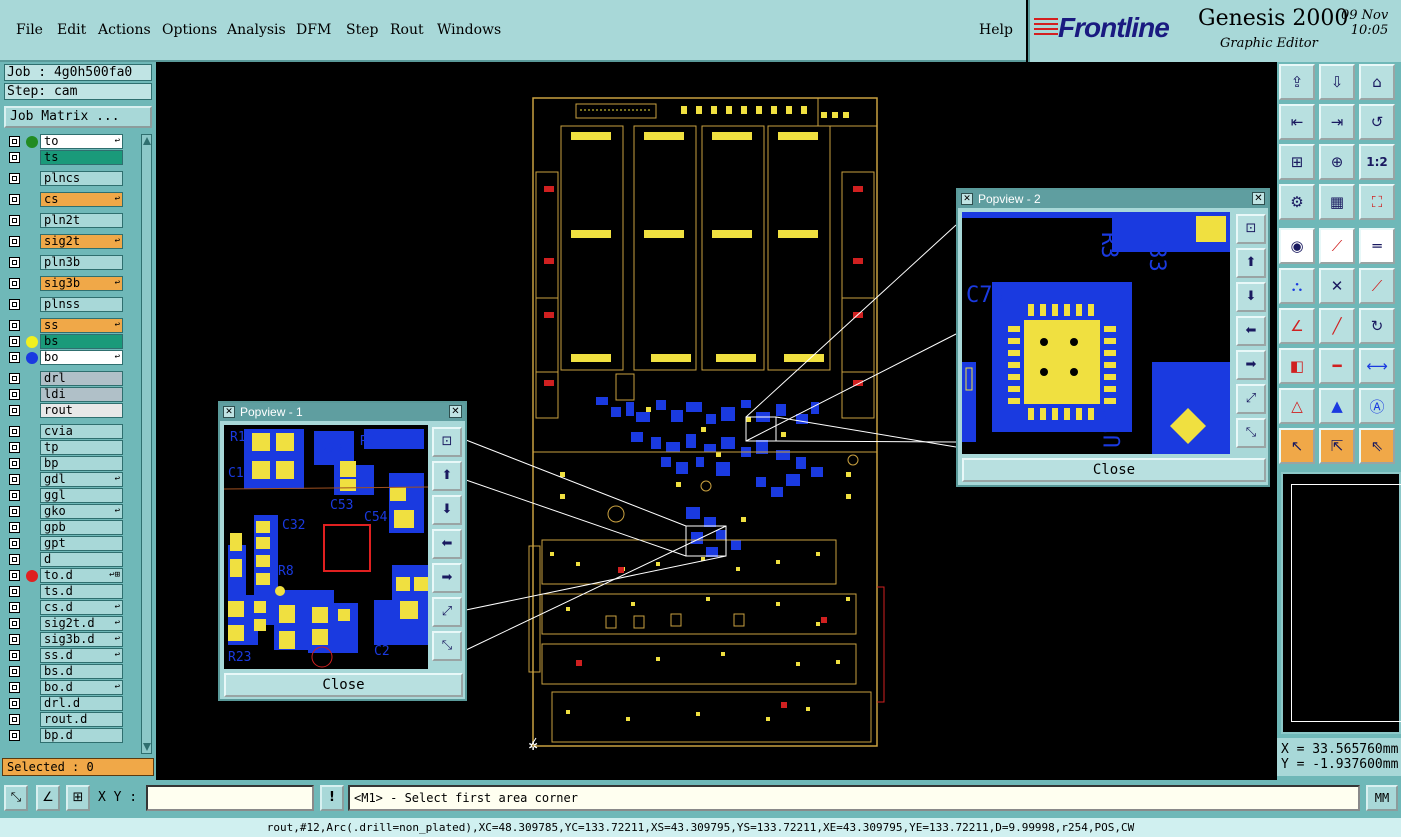 The width and height of the screenshot is (1401, 837). Describe the element at coordinates (72, 608) in the screenshot. I see `layer-row: ↩ cs.d` at that location.